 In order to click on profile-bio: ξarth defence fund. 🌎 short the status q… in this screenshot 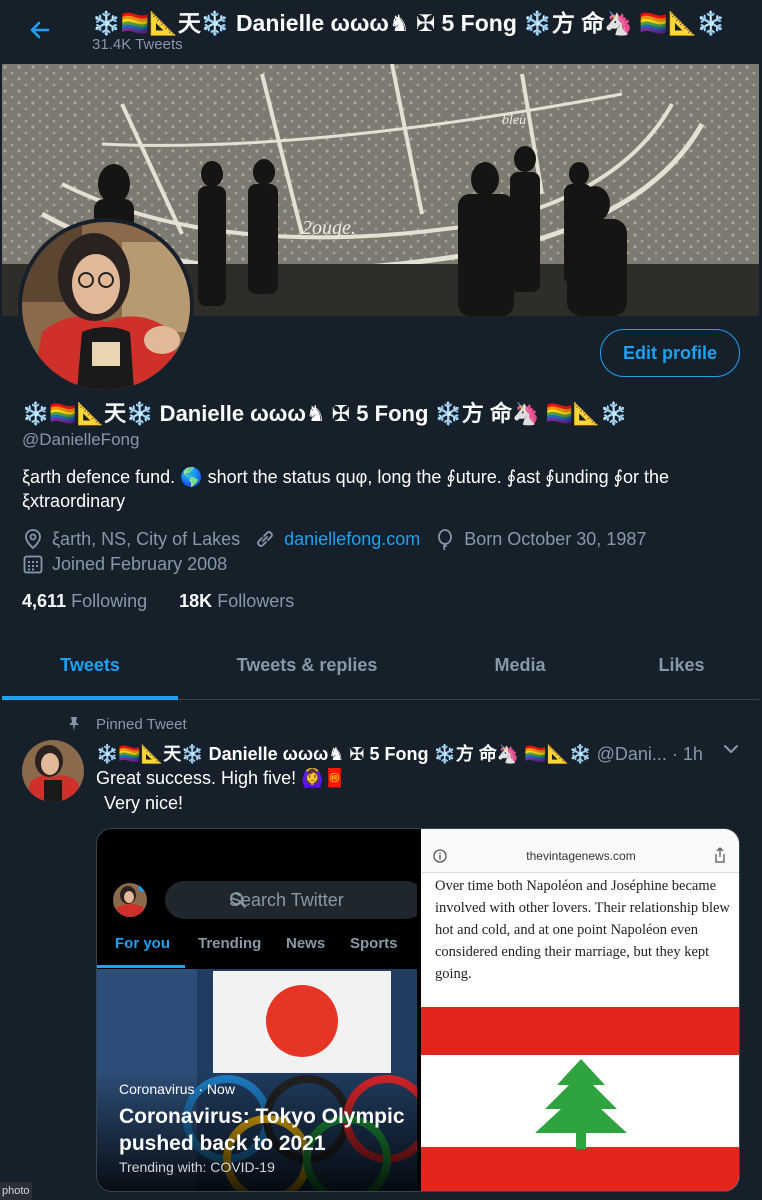, I will do `click(346, 489)`.